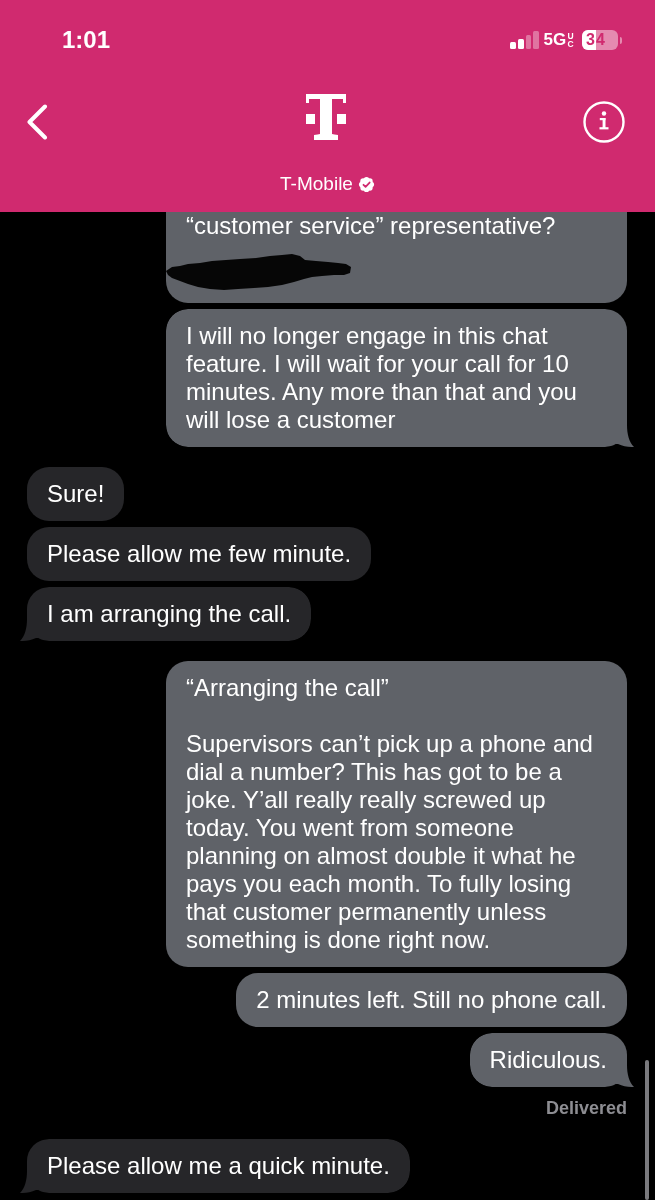  Describe the element at coordinates (382, 378) in the screenshot. I see `message-text: I will no longer engage in this chat feature. I will wait for your call for 10 minutes. Any more than that and you will lose a customer` at that location.